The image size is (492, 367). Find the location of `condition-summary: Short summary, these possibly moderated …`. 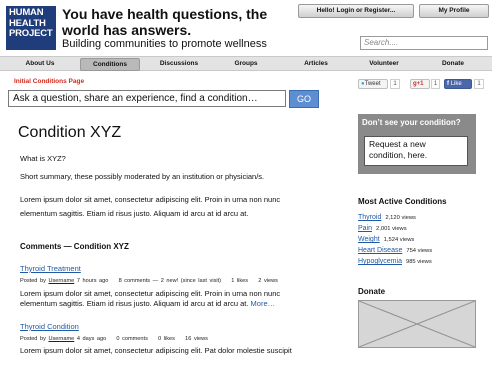

condition-summary: Short summary, these possibly moderated … is located at coordinates (142, 176).